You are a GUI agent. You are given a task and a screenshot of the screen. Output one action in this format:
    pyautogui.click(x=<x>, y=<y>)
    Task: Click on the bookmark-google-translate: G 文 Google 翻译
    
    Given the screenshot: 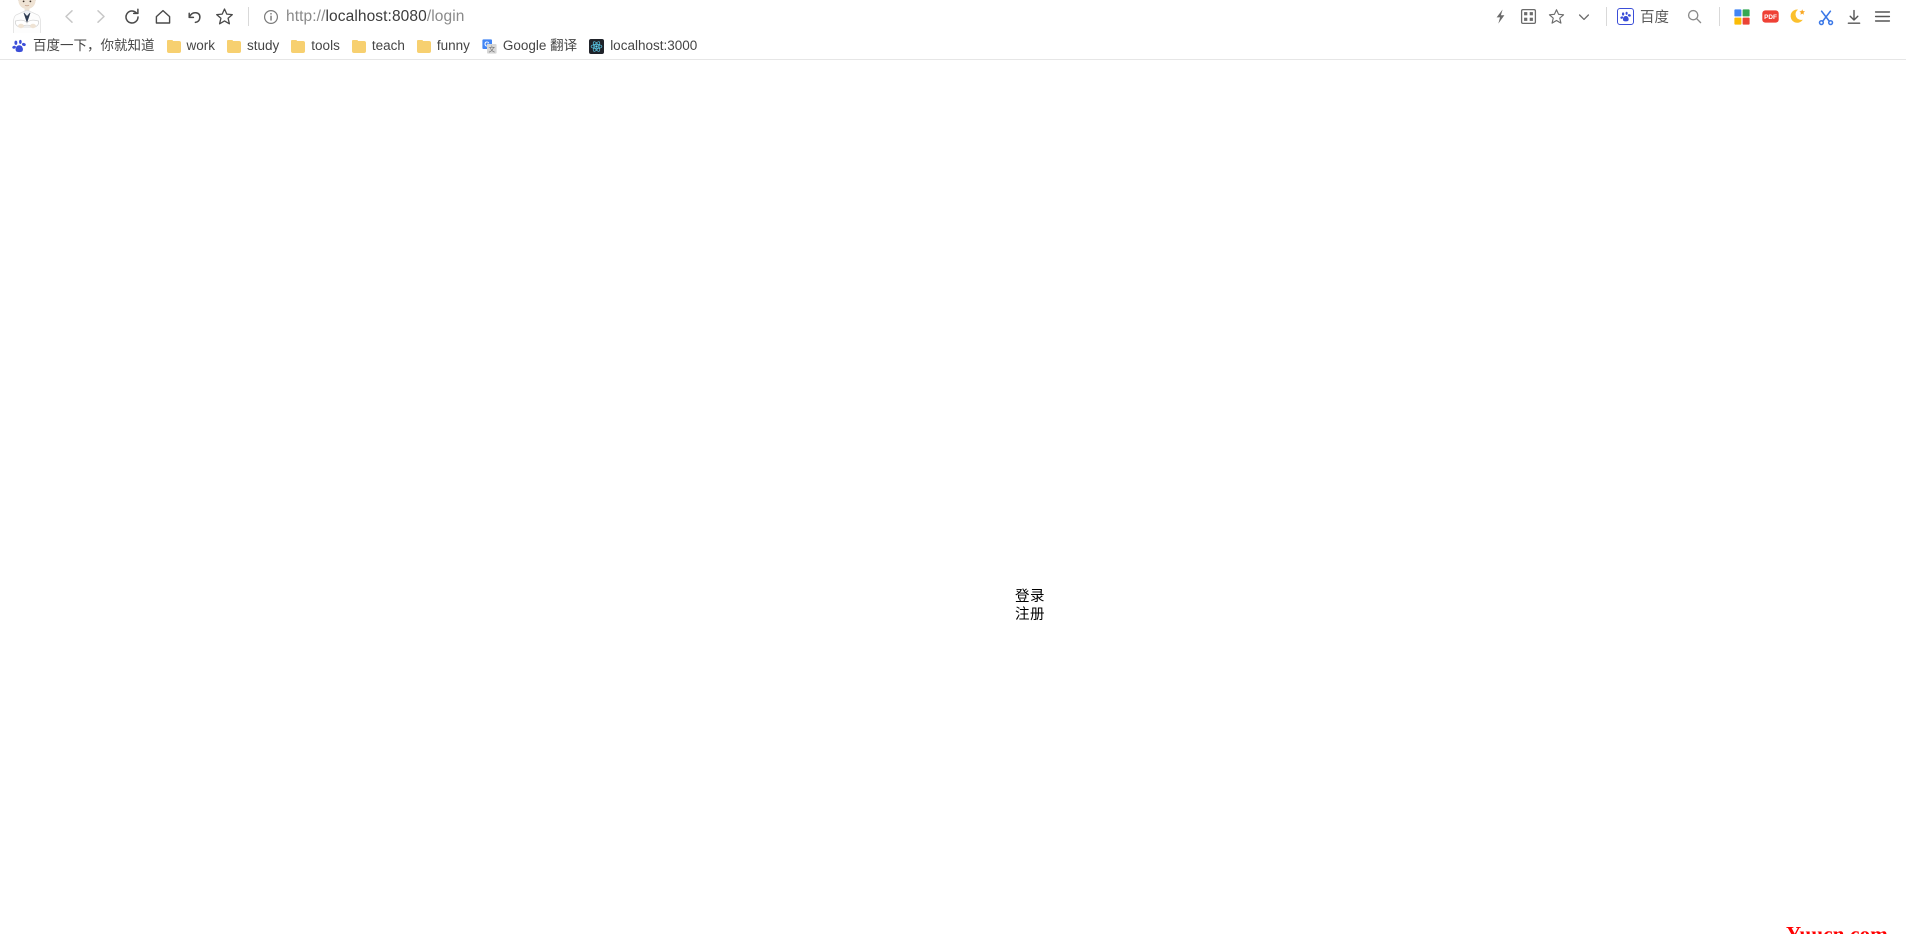 What is the action you would take?
    pyautogui.click(x=529, y=46)
    